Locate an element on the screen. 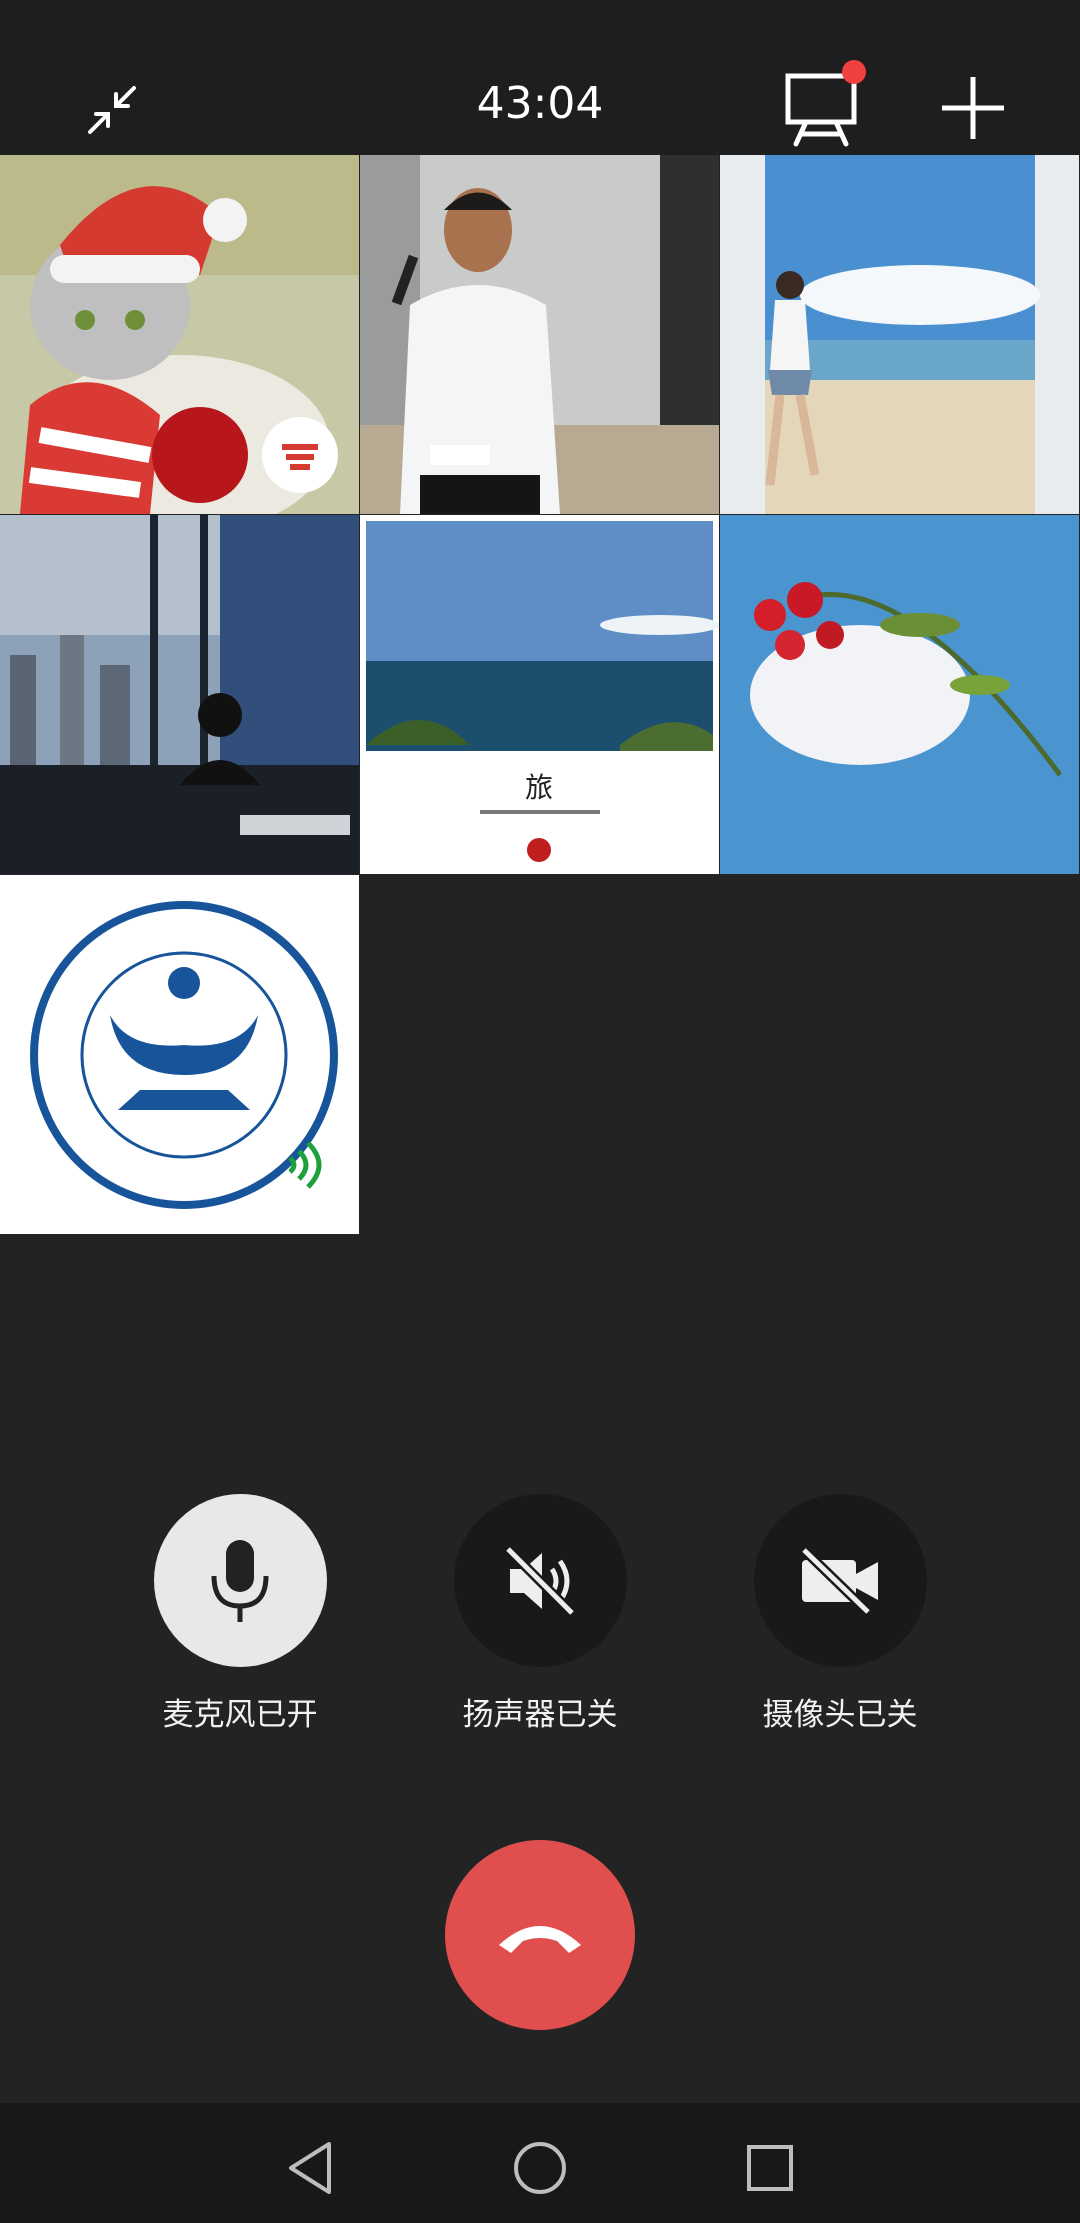 This screenshot has height=2223, width=1080. gdhr-logo-image: GDHR is located at coordinates (179, 1054).